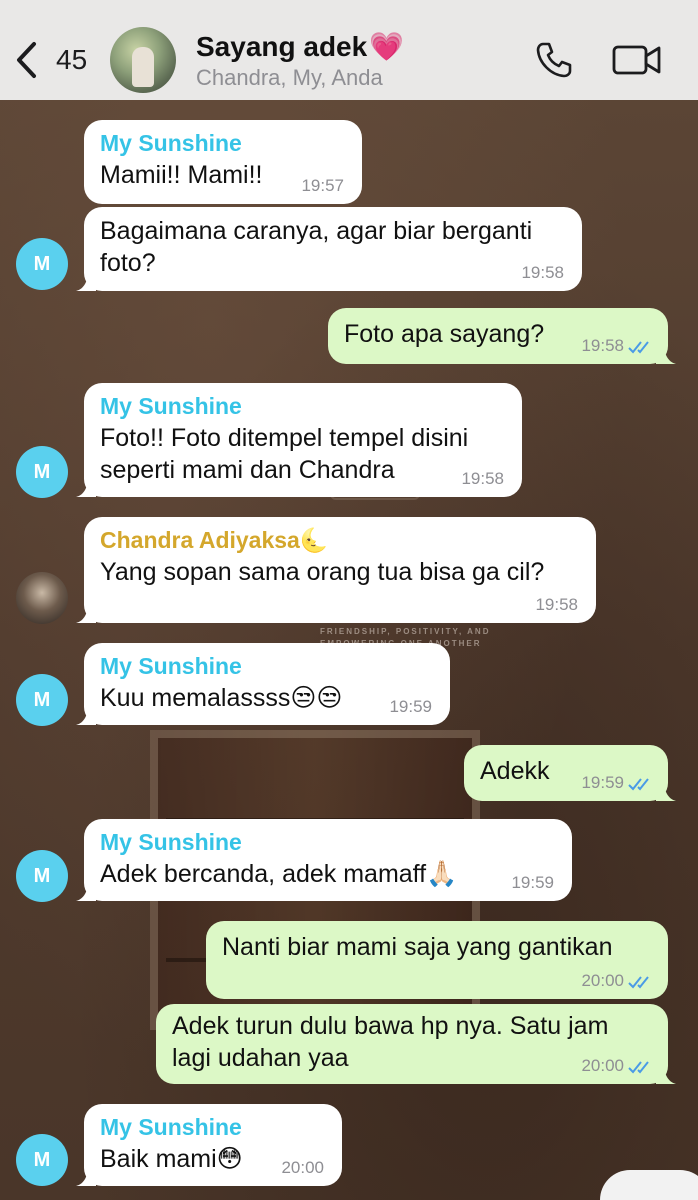 The image size is (698, 1200). What do you see at coordinates (637, 60) in the screenshot?
I see `video-camera-icon` at bounding box center [637, 60].